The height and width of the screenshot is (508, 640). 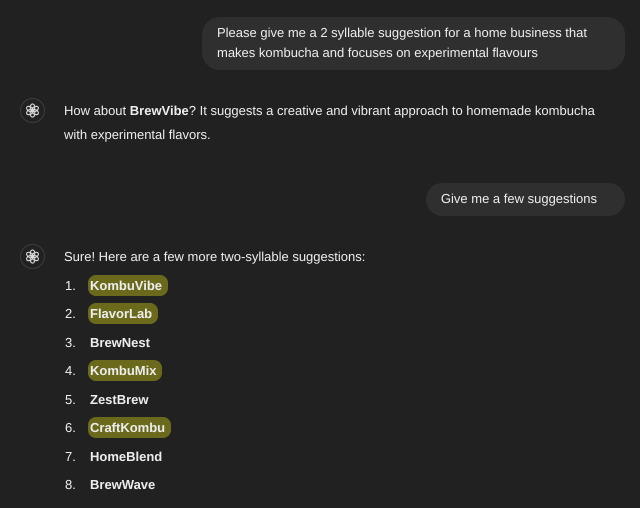 What do you see at coordinates (126, 457) in the screenshot?
I see `suggestion: HomeBlend` at bounding box center [126, 457].